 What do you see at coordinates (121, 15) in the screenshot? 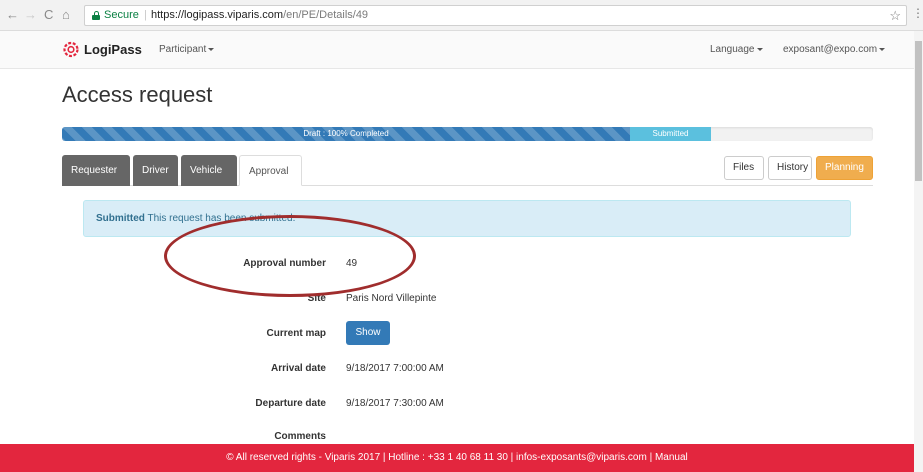
I see `secure-label: Secure` at bounding box center [121, 15].